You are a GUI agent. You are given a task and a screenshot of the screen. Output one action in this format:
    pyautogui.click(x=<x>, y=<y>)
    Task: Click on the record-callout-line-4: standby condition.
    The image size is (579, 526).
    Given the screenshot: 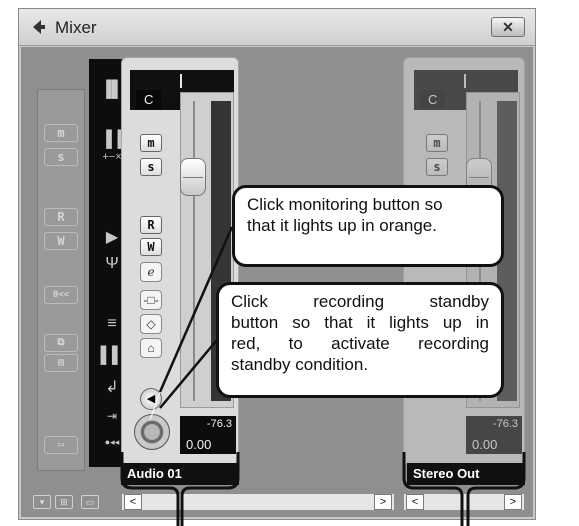 What is the action you would take?
    pyautogui.click(x=300, y=364)
    